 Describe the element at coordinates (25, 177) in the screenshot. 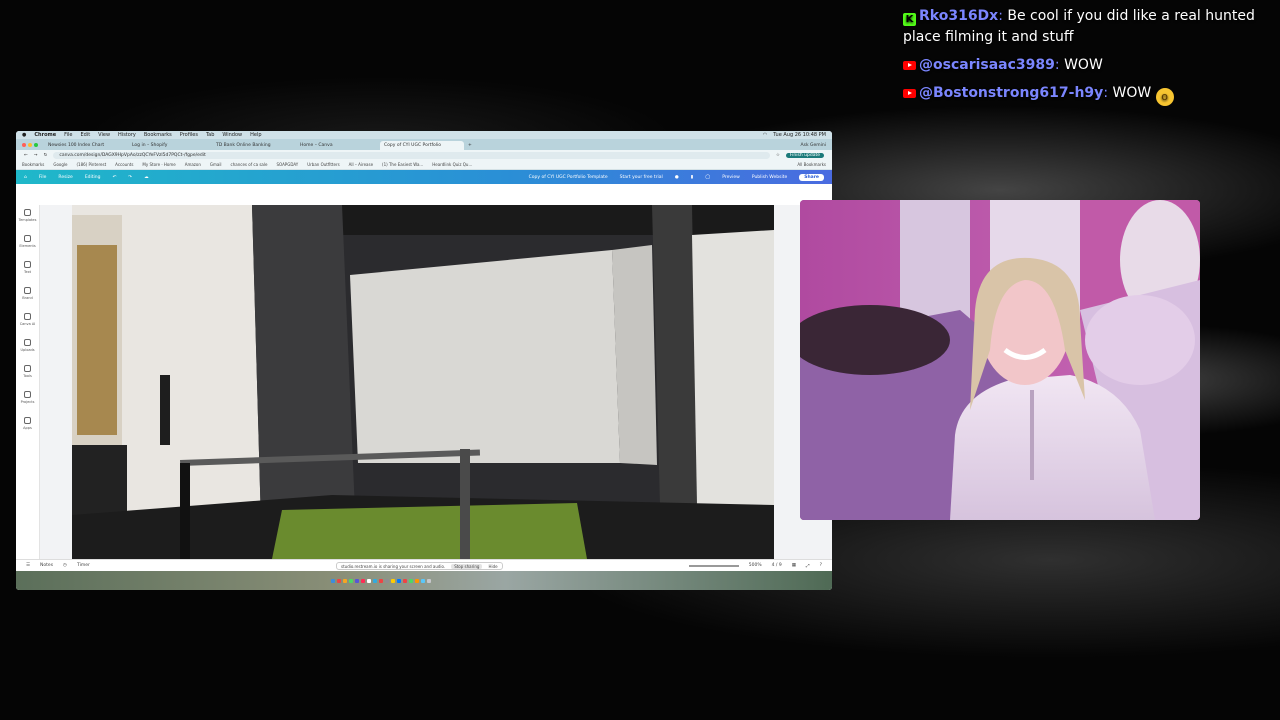

I see `home-icon: ⌂` at that location.